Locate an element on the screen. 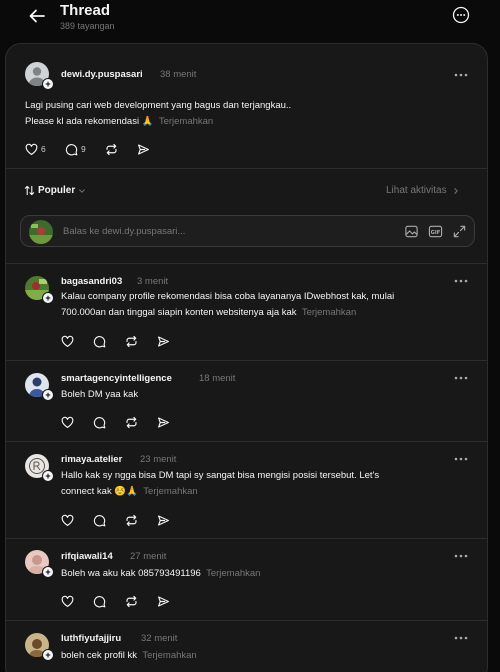  reply-text-line: Boleh DM yaa kak is located at coordinates (100, 394).